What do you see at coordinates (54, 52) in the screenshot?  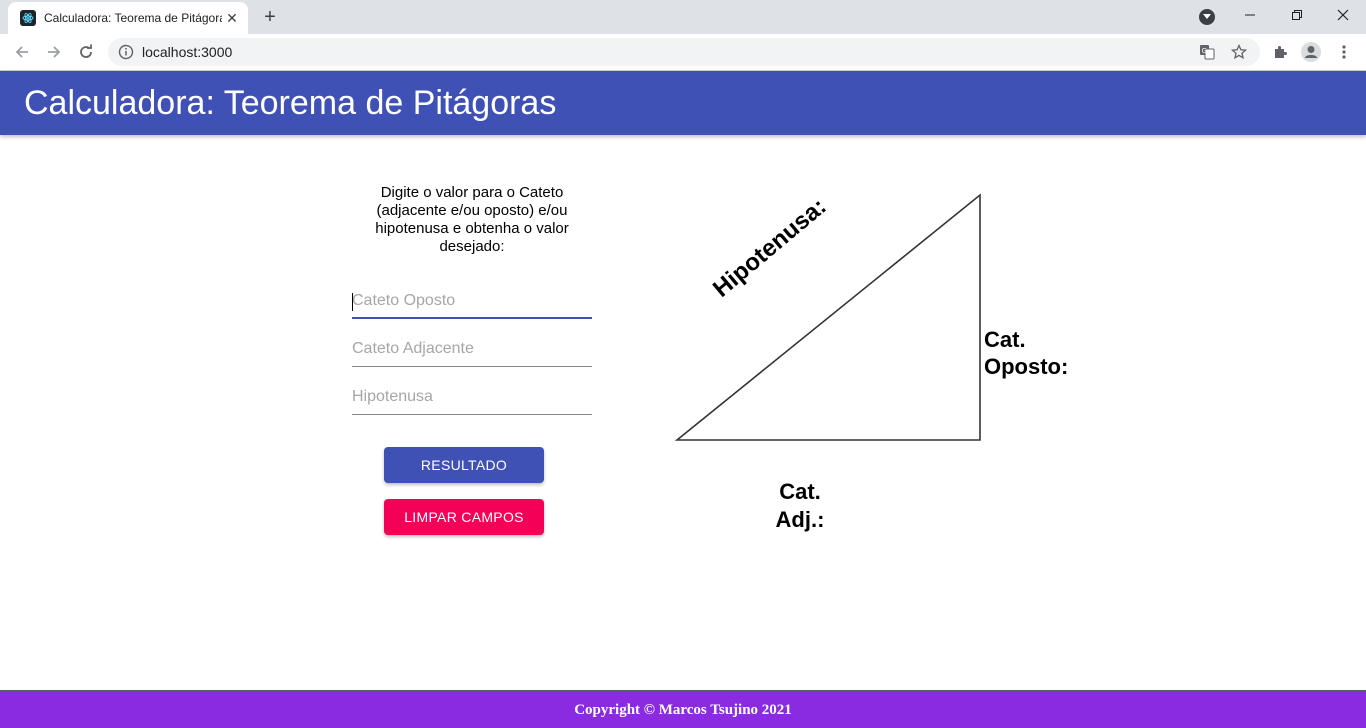 I see `forward-arrow-icon` at bounding box center [54, 52].